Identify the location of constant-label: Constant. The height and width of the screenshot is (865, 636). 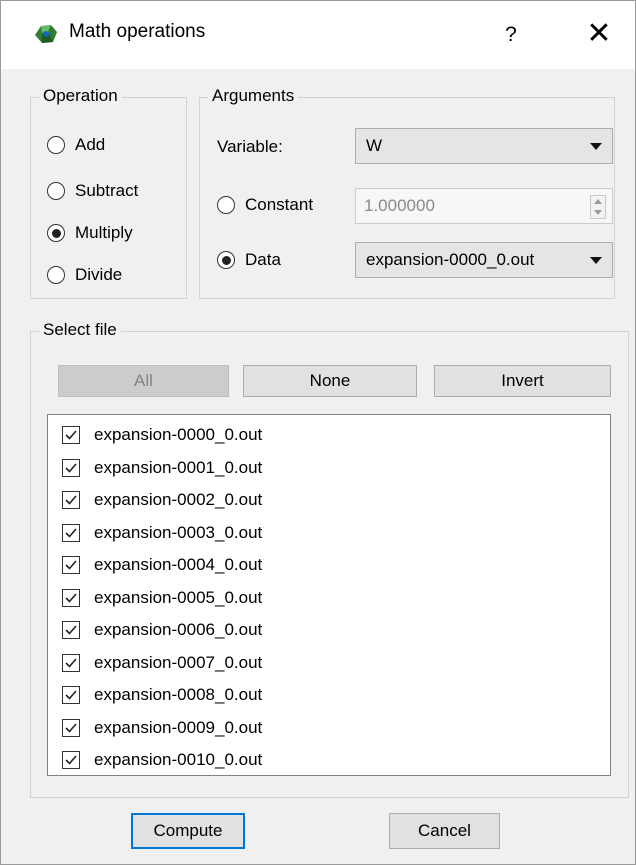
(279, 204).